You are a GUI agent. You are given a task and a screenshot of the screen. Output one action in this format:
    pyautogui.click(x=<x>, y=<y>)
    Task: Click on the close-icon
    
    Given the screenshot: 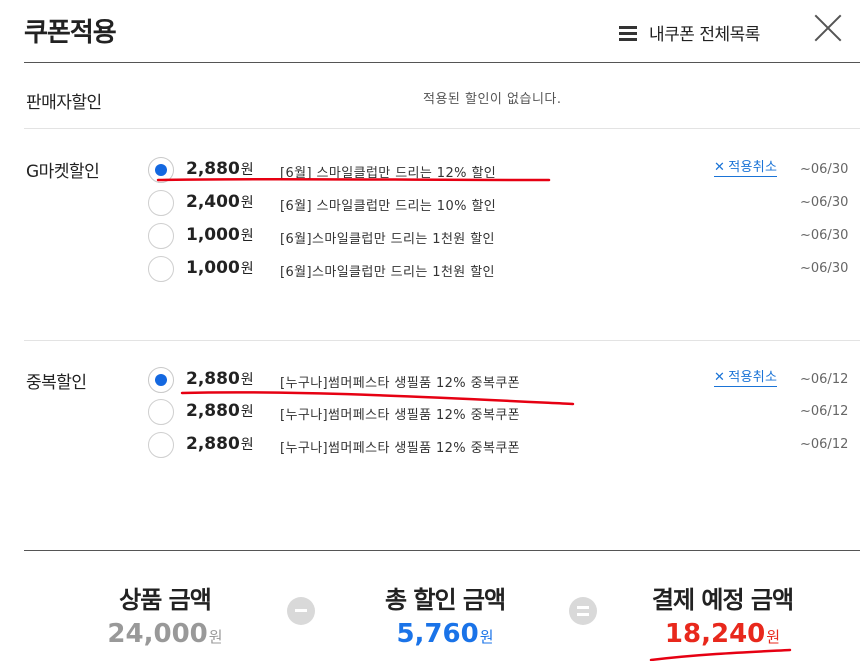 What is the action you would take?
    pyautogui.click(x=828, y=28)
    